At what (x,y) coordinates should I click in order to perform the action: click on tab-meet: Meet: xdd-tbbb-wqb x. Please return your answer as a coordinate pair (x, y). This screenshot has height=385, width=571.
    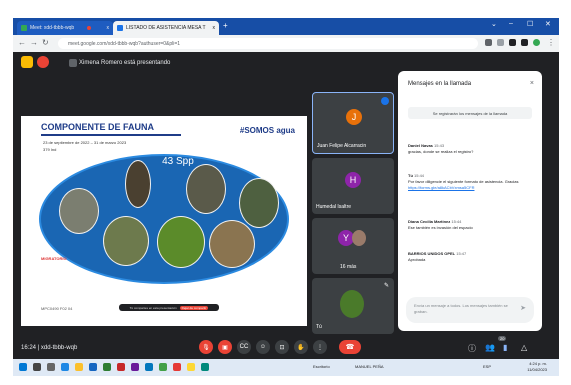
    Looking at the image, I should click on (65, 28).